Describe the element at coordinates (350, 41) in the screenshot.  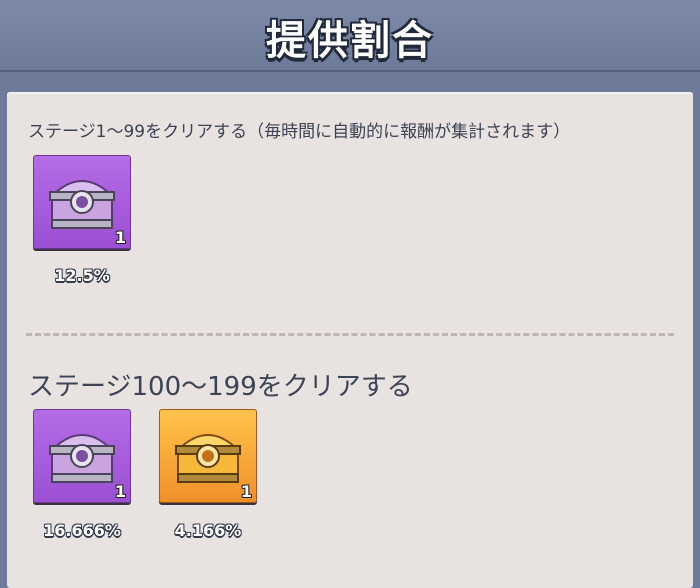
I see `page-title: 提供割合` at that location.